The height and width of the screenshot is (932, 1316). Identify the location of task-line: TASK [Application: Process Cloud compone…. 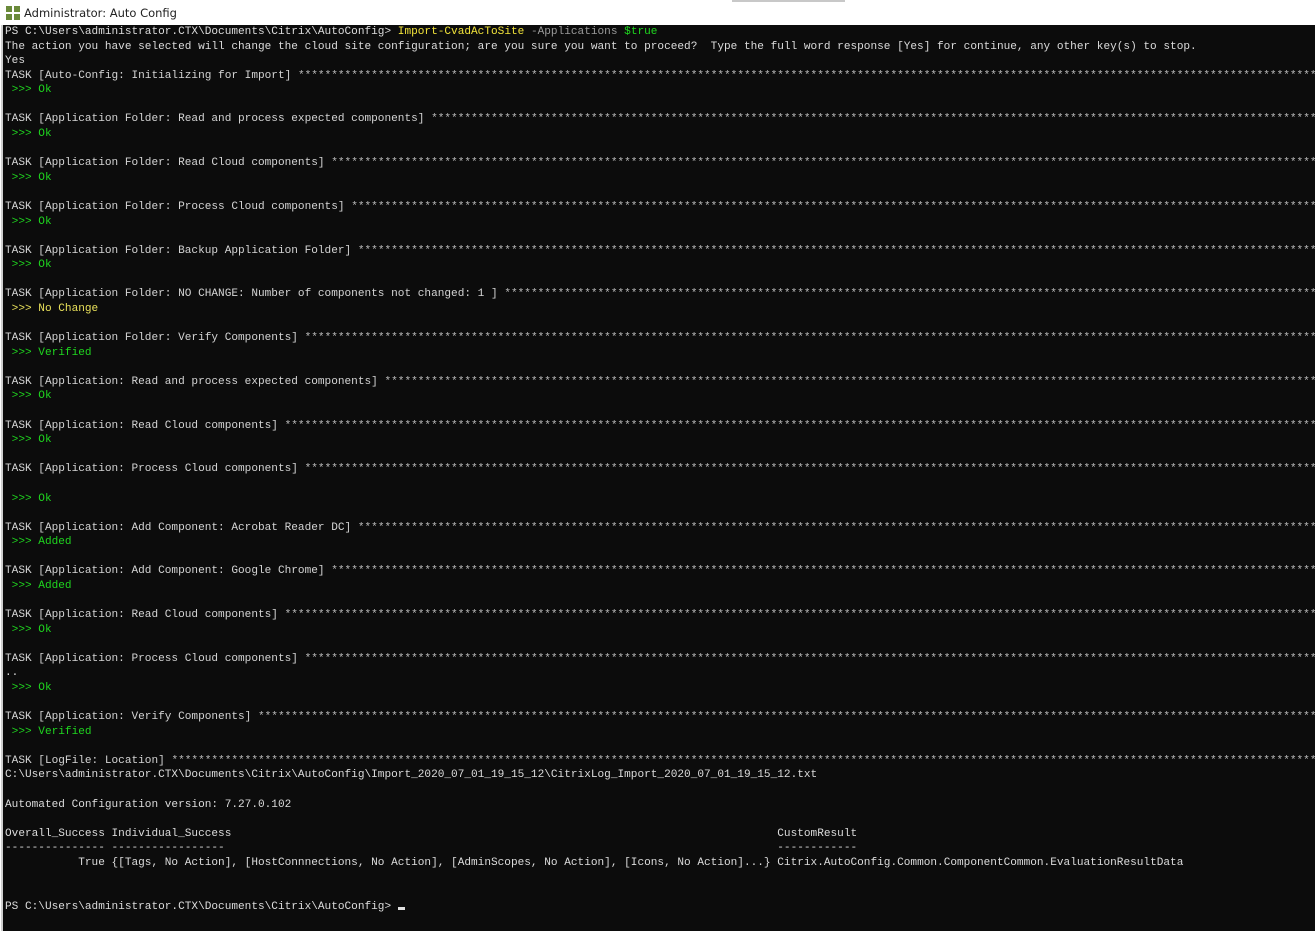
(660, 659).